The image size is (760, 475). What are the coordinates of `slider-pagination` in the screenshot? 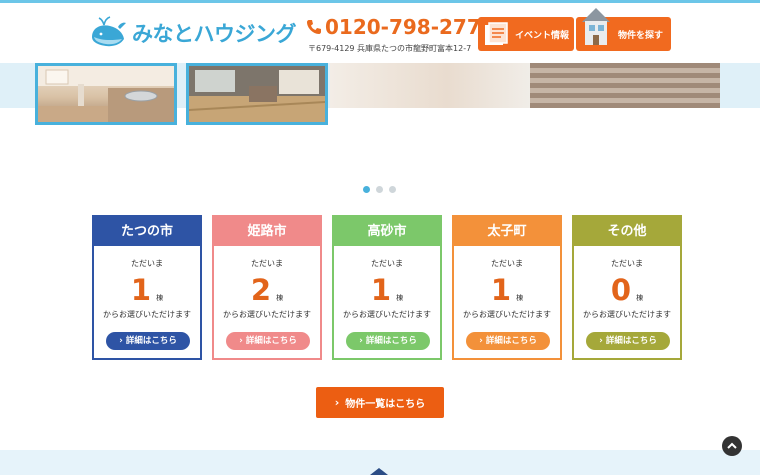 It's located at (379, 189).